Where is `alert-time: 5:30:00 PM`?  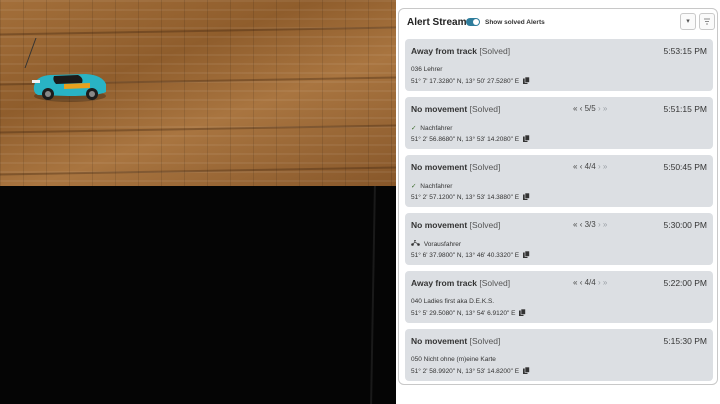 alert-time: 5:30:00 PM is located at coordinates (685, 225).